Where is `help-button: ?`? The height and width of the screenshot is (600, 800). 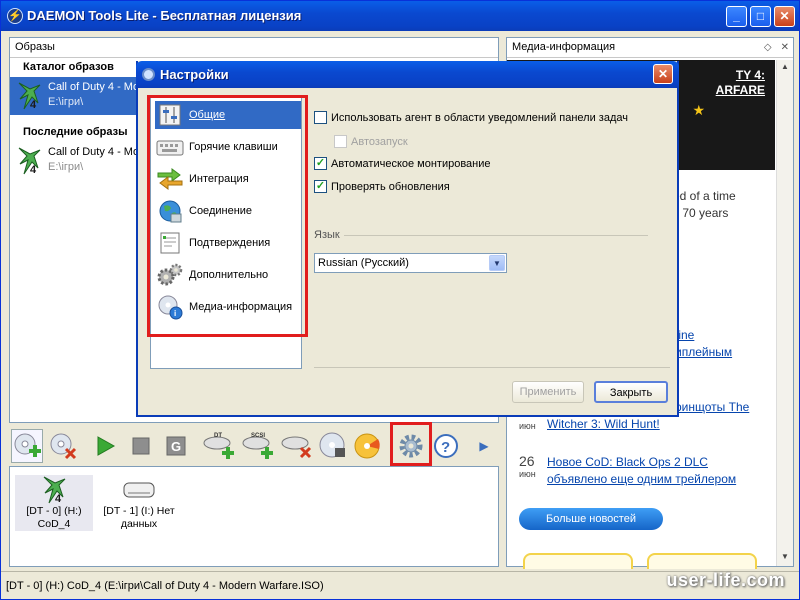
help-button: ? is located at coordinates (446, 446).